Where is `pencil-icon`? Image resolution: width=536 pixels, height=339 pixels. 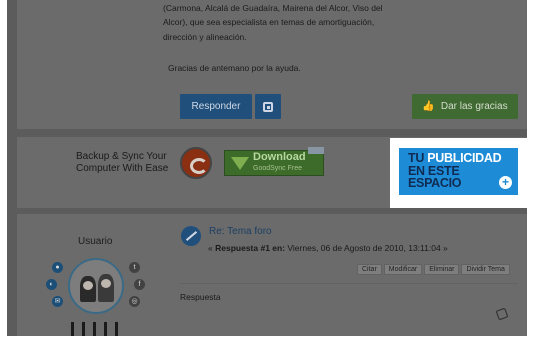
pencil-icon is located at coordinates (191, 236).